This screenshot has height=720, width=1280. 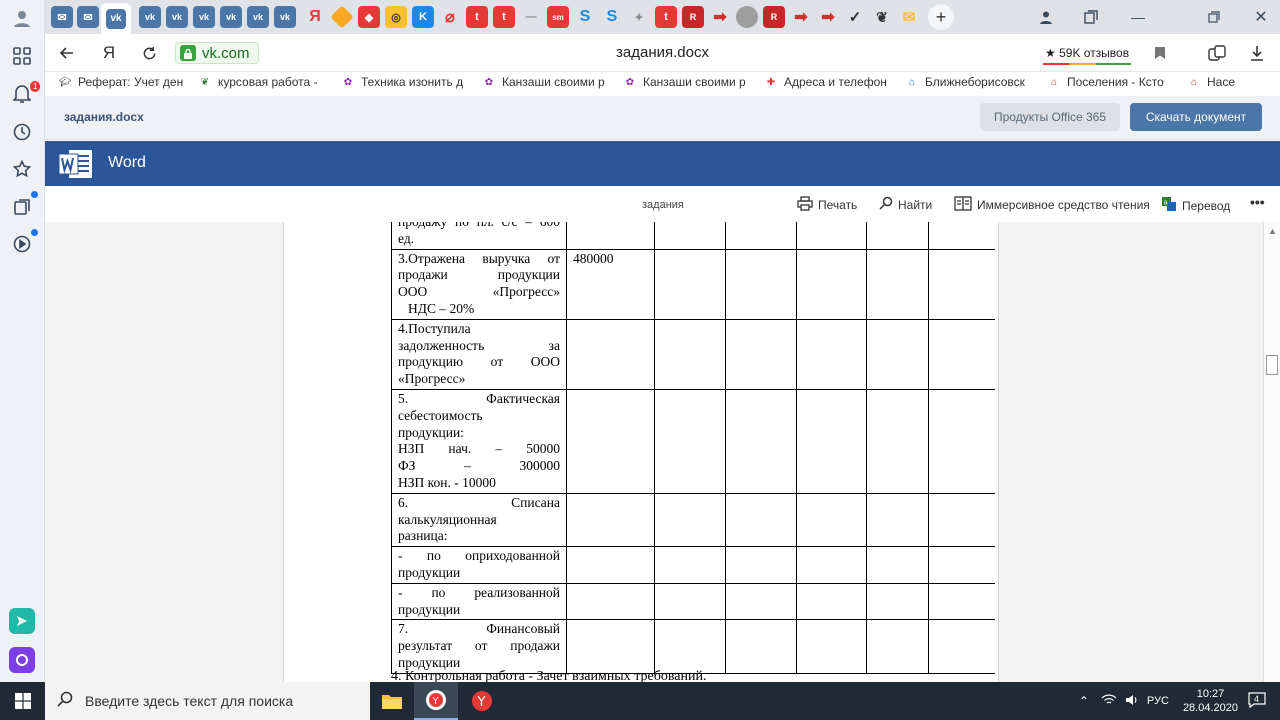 I want to click on table-cell-line: 7. Финансовый, so click(x=479, y=629).